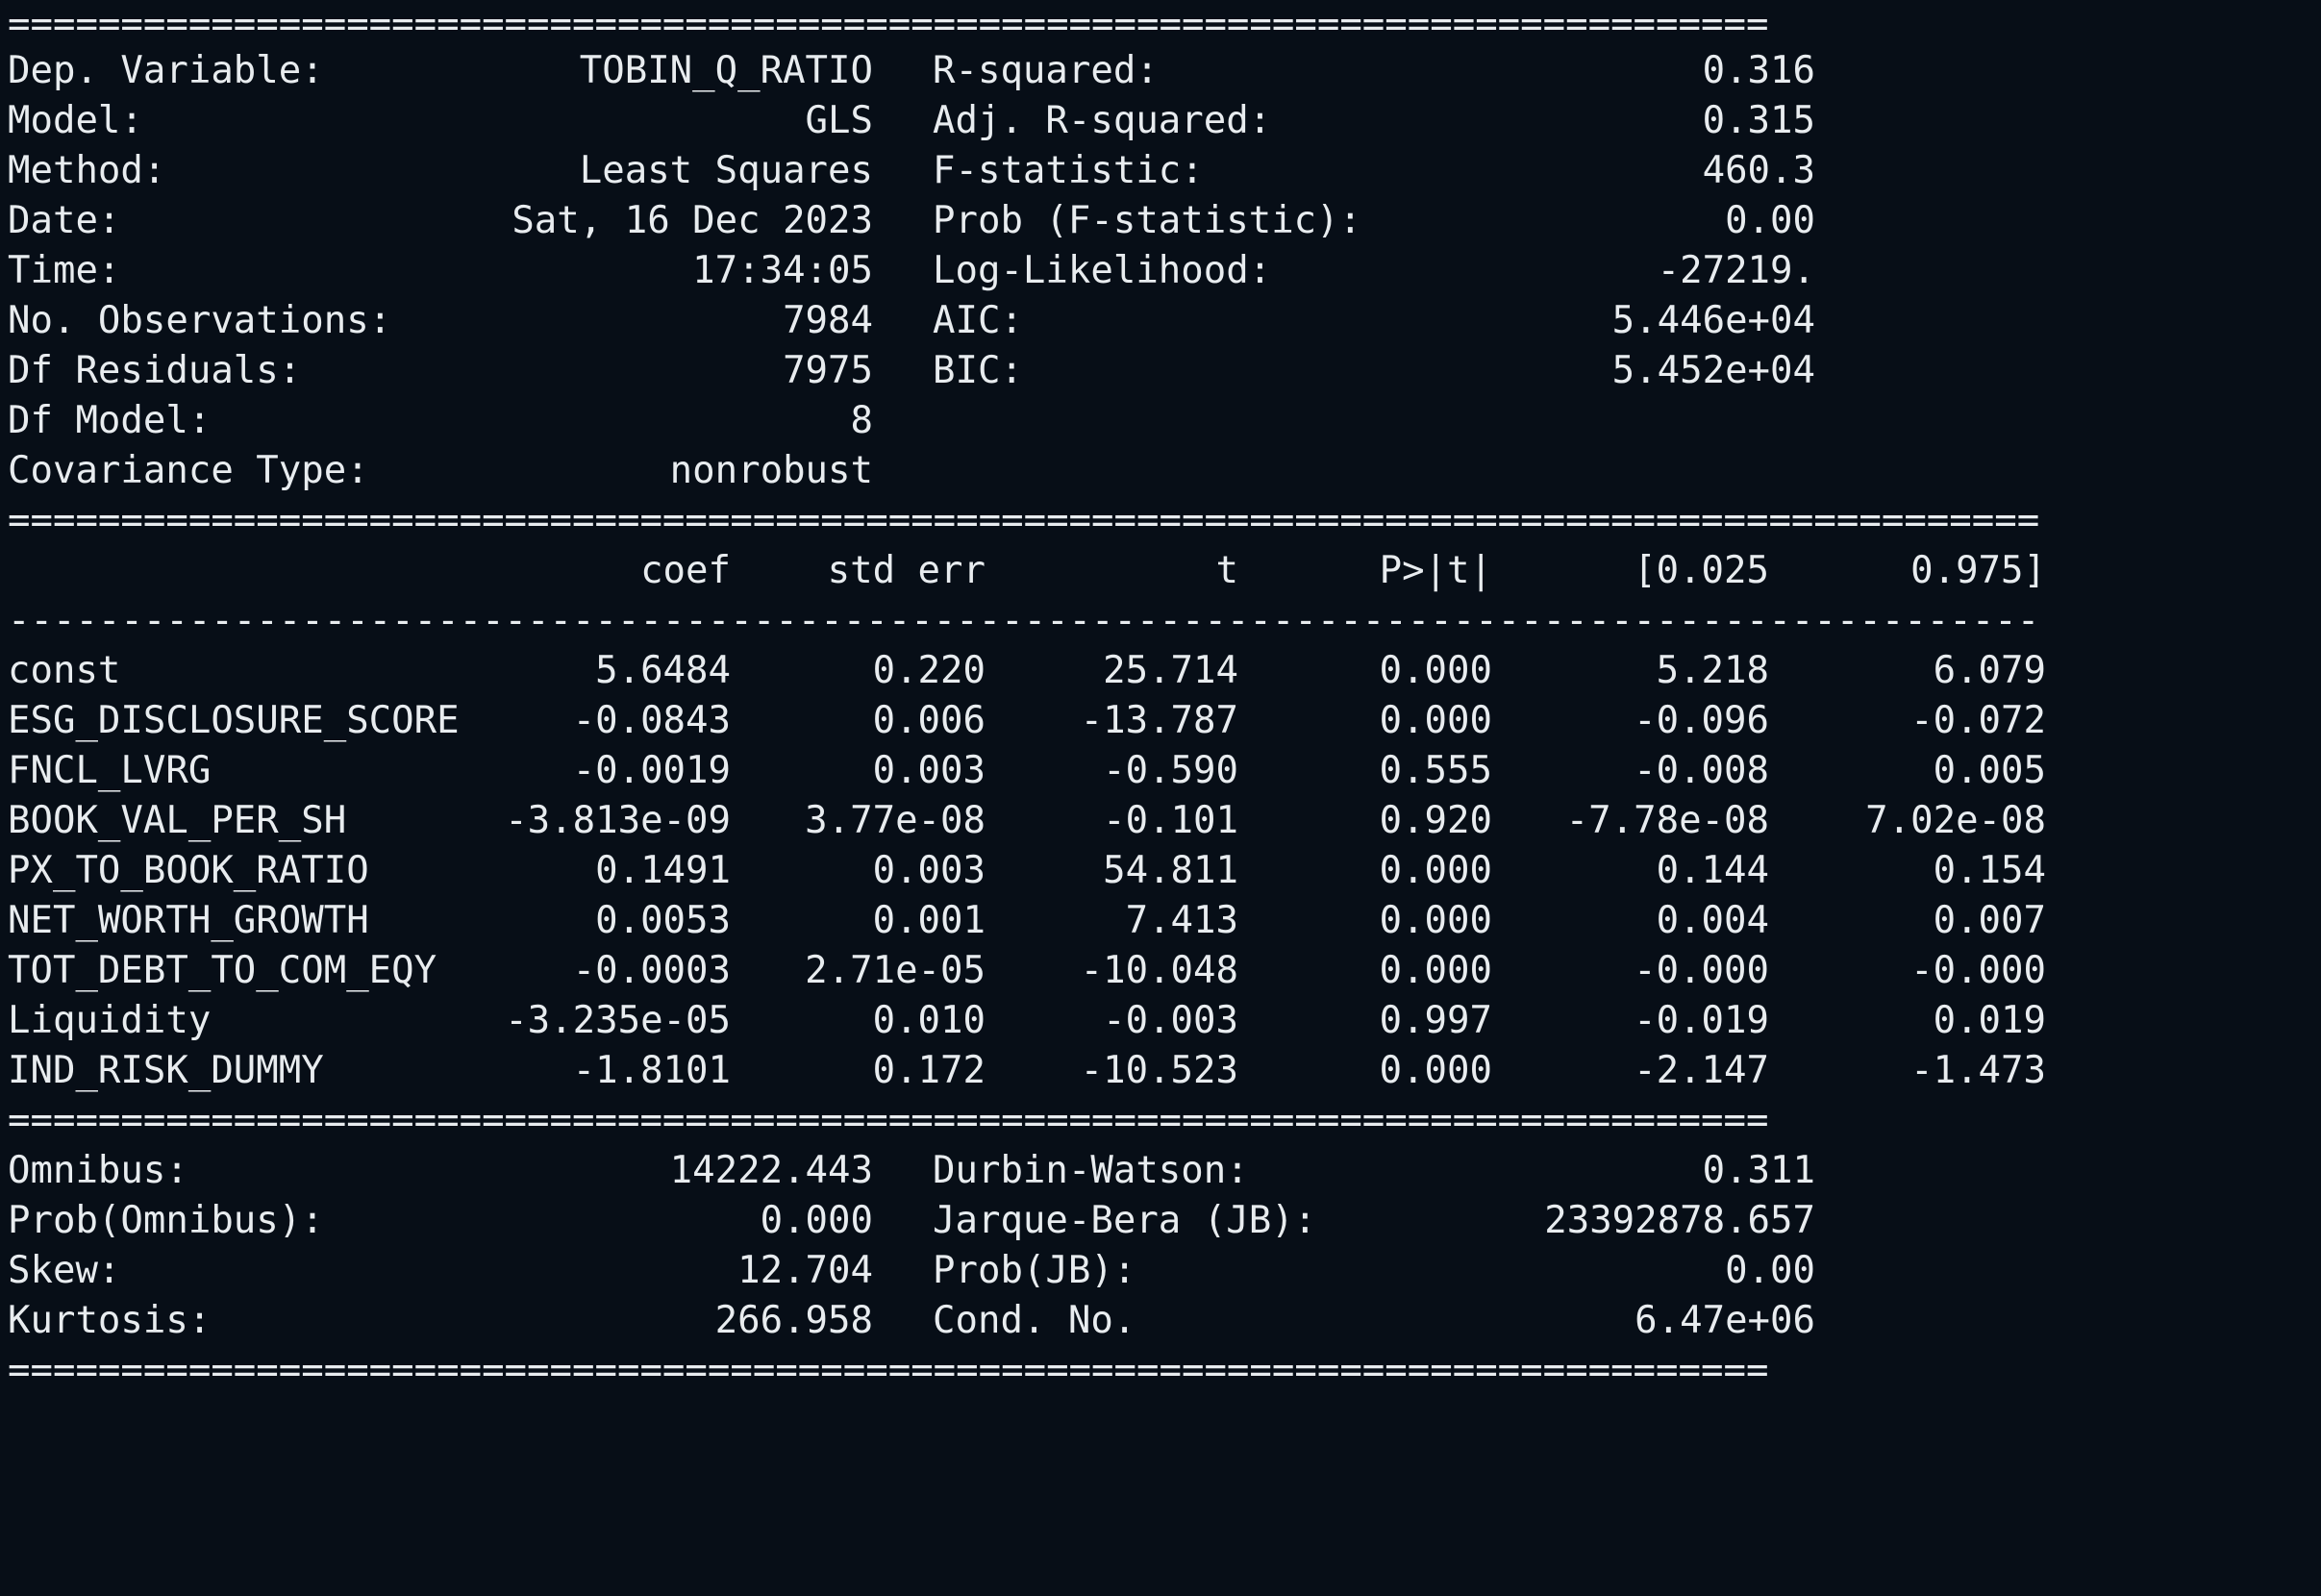  Describe the element at coordinates (1978, 1070) in the screenshot. I see `cell-ci-high: -1.473` at that location.